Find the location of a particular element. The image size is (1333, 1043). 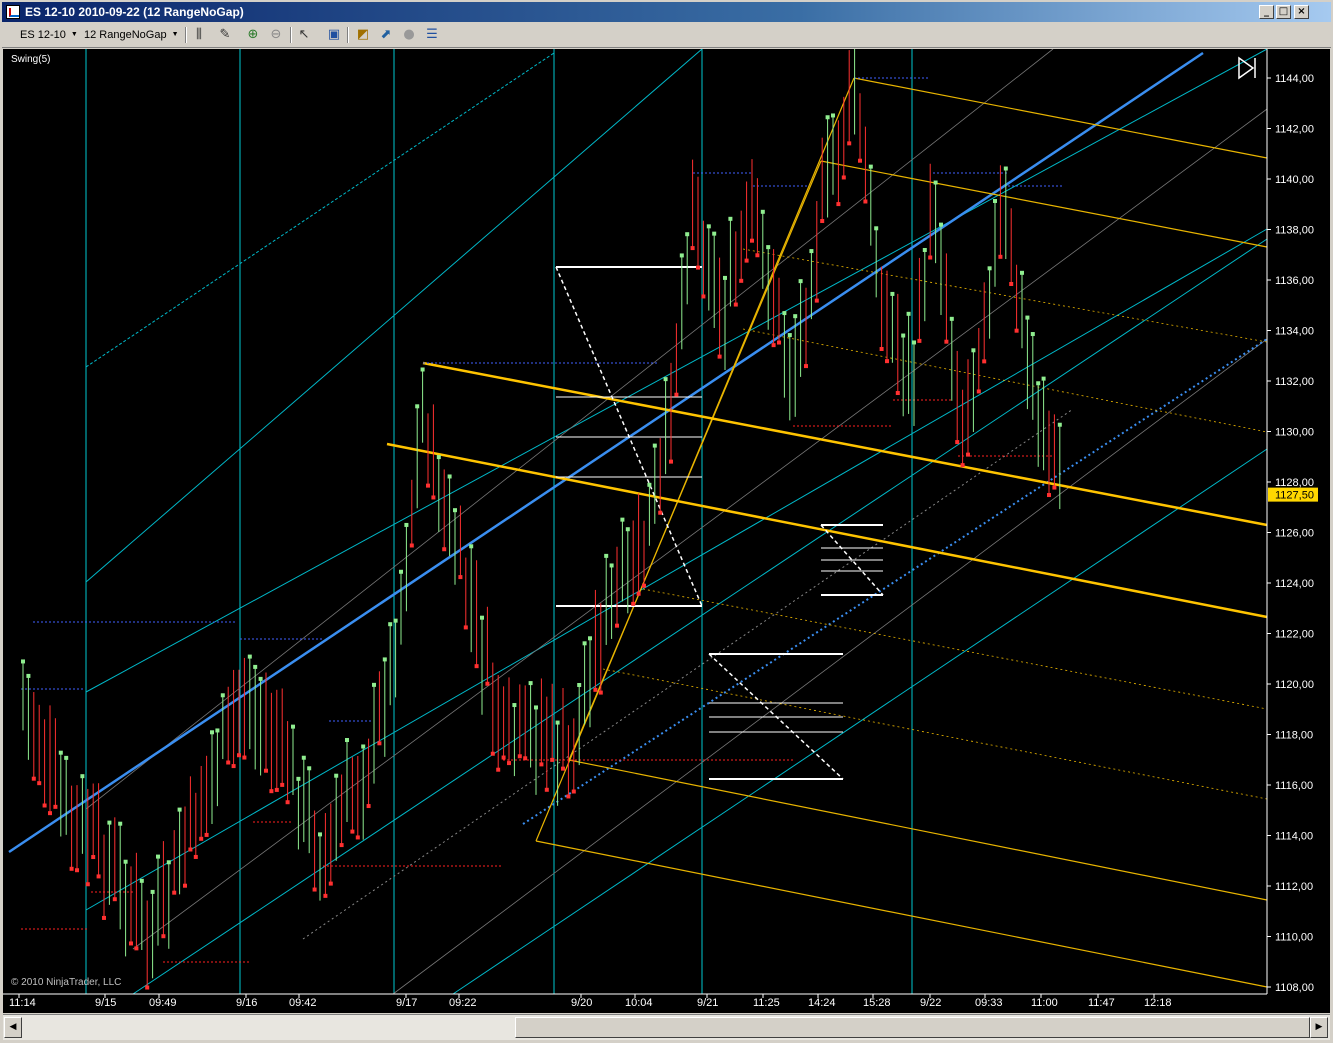

instrument-selector: ES 12-10 ▼ is located at coordinates (49, 35).